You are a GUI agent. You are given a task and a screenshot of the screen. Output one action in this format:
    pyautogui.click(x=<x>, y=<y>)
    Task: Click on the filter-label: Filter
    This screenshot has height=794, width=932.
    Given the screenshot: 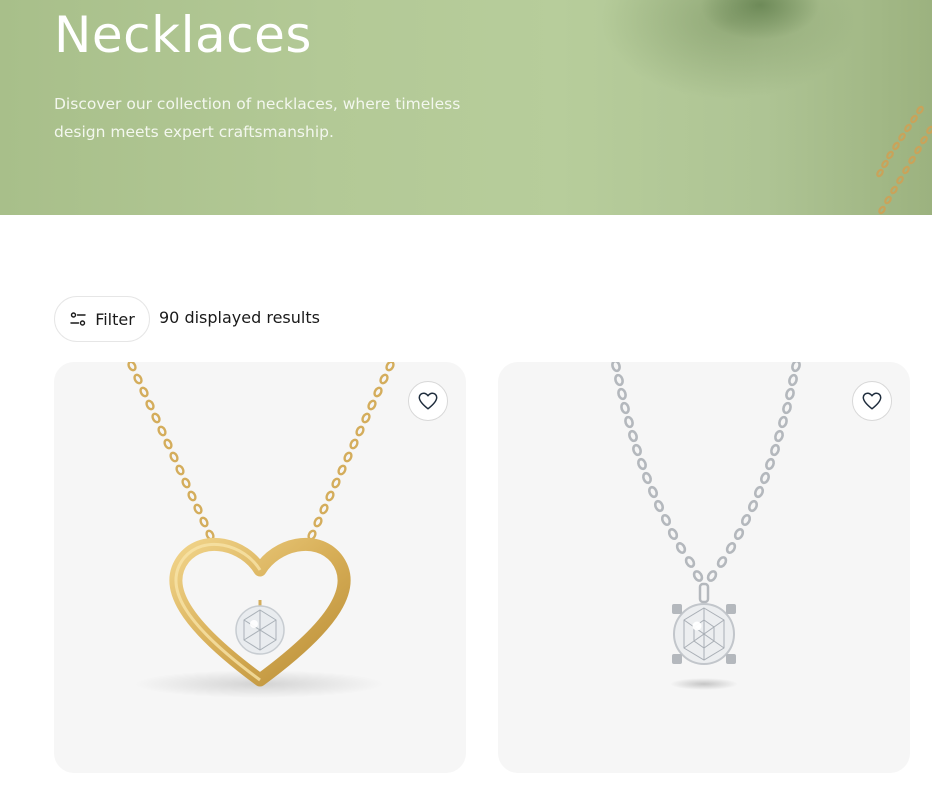 What is the action you would take?
    pyautogui.click(x=115, y=319)
    